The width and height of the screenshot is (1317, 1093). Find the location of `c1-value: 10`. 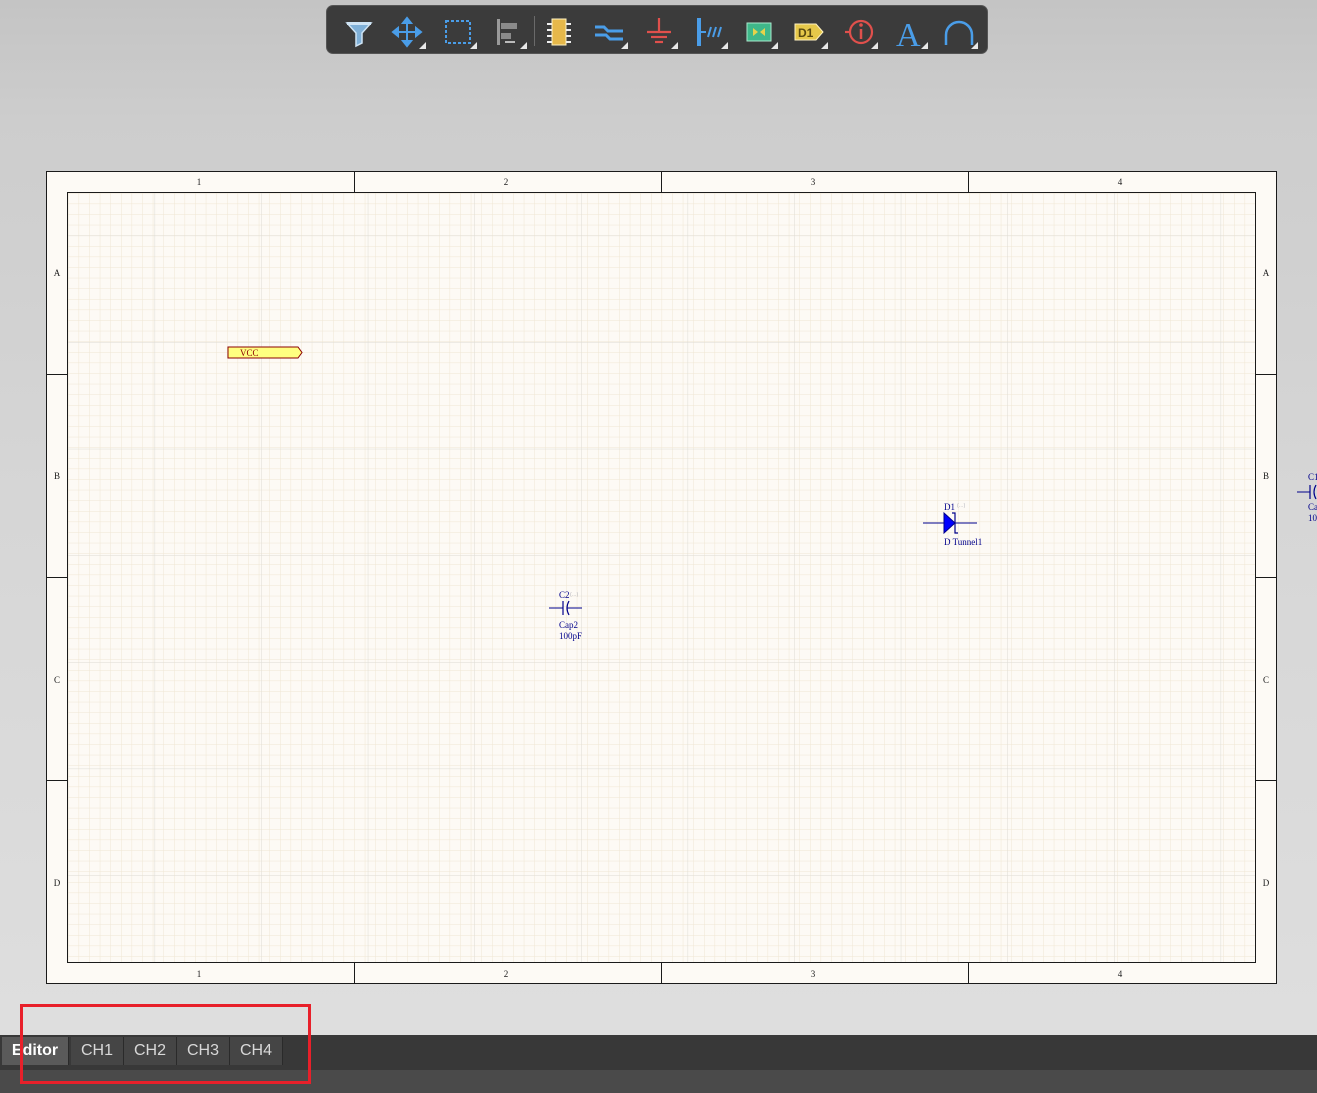

c1-value: 10 is located at coordinates (1312, 518).